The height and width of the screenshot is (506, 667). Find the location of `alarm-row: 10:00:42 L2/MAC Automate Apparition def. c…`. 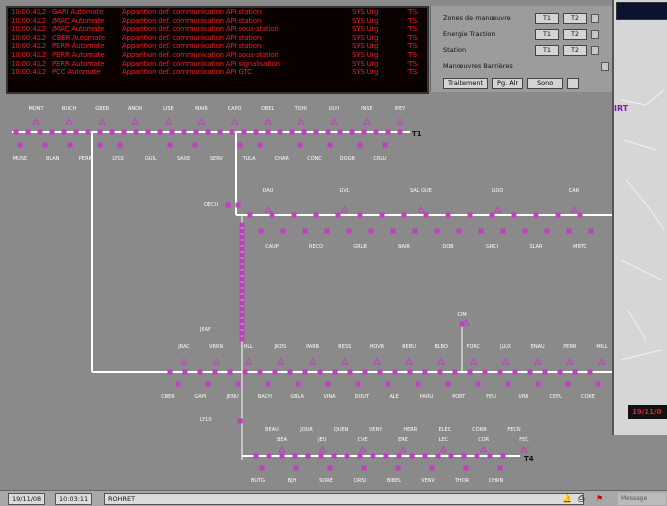

alarm-row: 10:00:42 L2/MAC Automate Apparition def. c… is located at coordinates (217, 21).